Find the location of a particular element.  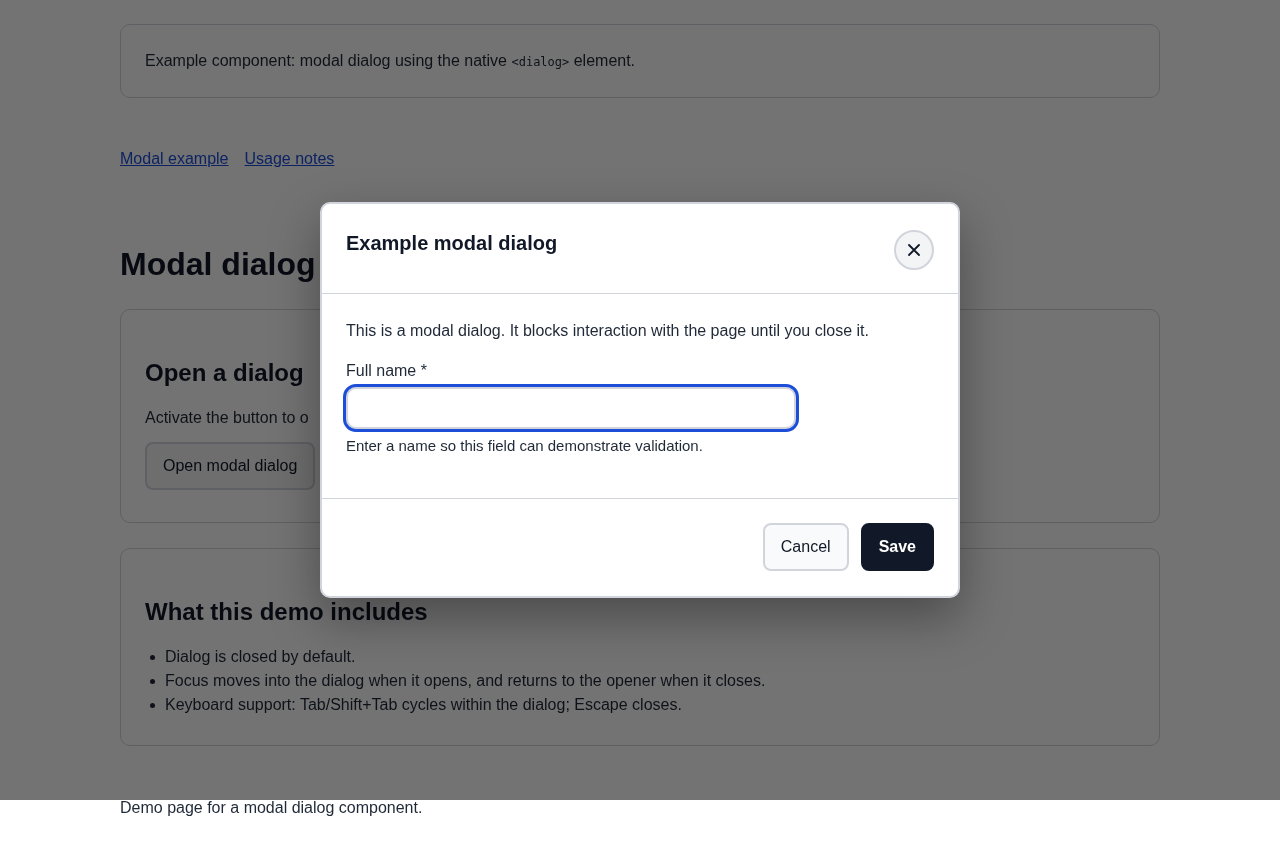

close-button is located at coordinates (914, 250).